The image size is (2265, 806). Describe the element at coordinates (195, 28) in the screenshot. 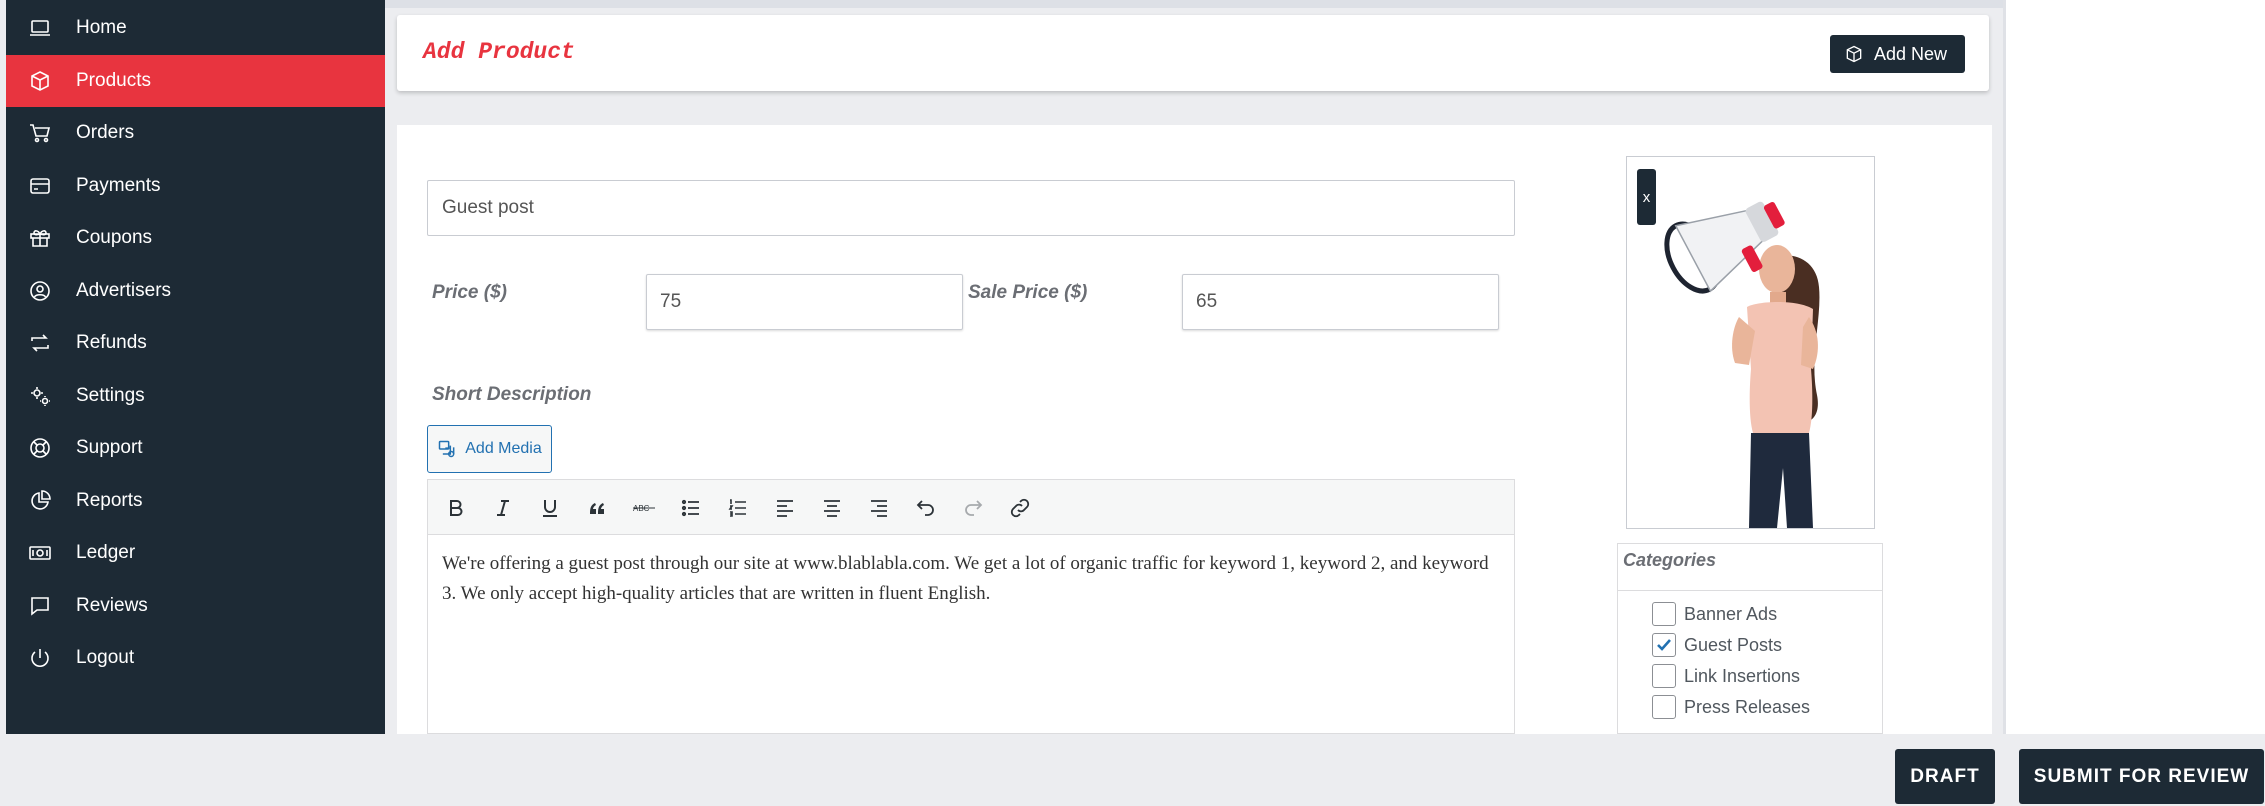

I see `sidebar-item-home: Home` at that location.